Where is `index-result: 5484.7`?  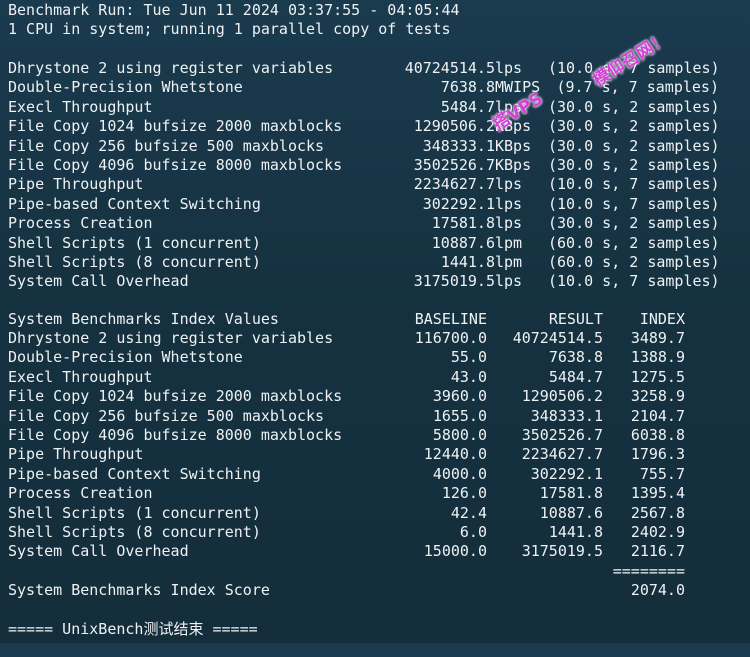 index-result: 5484.7 is located at coordinates (575, 376).